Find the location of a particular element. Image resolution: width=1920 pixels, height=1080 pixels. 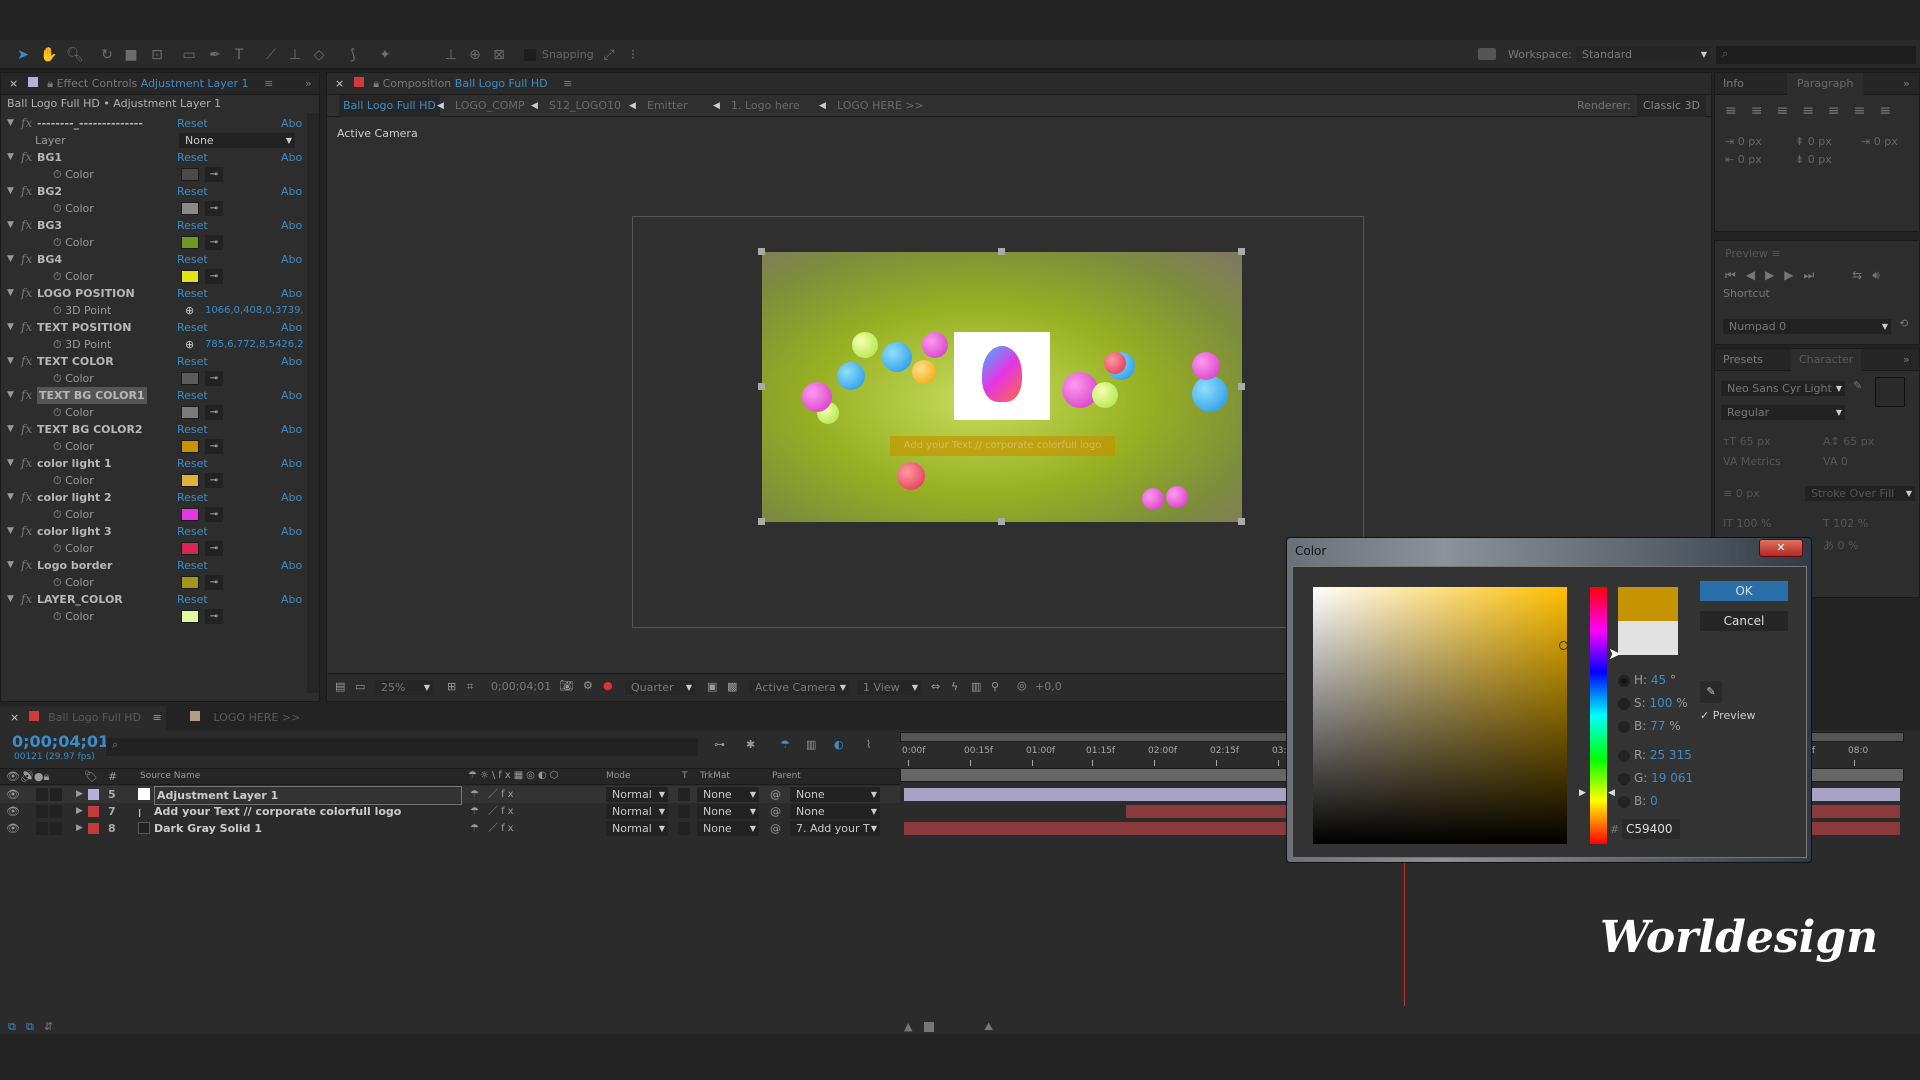

exposure-reset-icon: ◎ is located at coordinates (1022, 685).